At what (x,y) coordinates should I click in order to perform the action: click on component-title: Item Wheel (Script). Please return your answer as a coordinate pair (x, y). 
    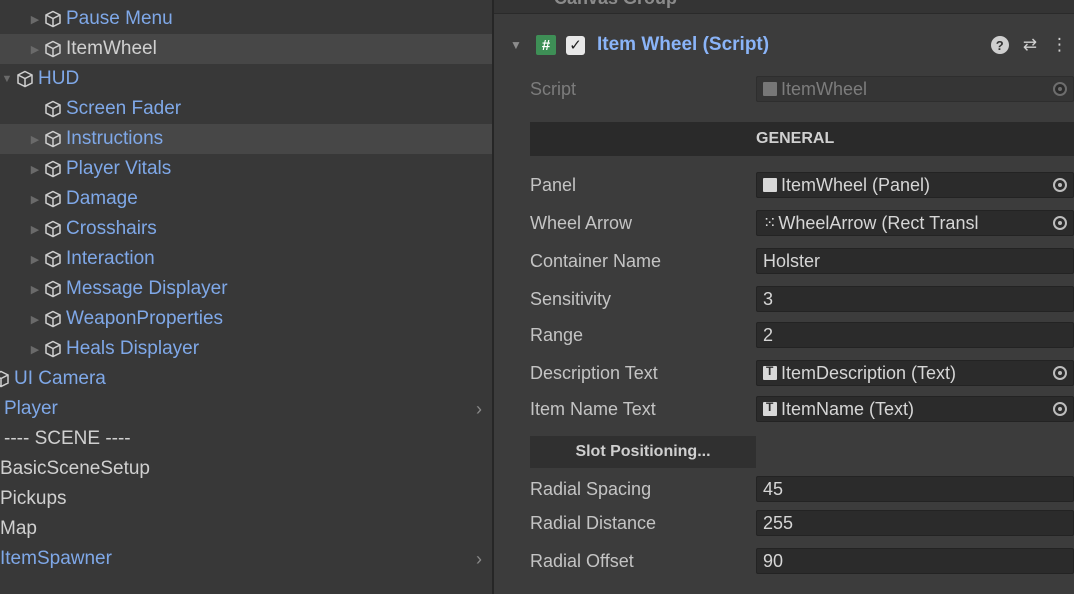
    Looking at the image, I should click on (683, 44).